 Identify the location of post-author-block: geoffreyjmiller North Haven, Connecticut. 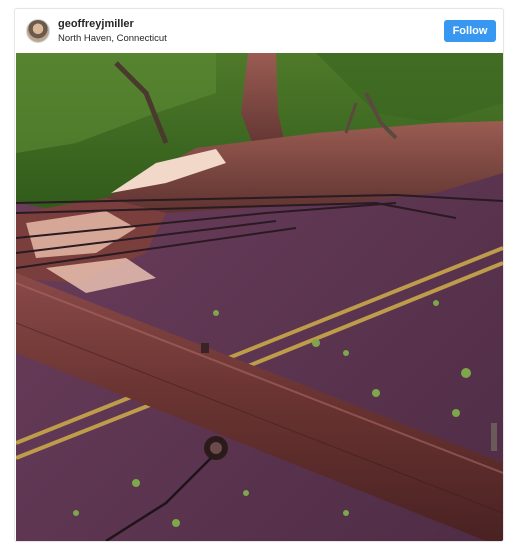
(112, 31).